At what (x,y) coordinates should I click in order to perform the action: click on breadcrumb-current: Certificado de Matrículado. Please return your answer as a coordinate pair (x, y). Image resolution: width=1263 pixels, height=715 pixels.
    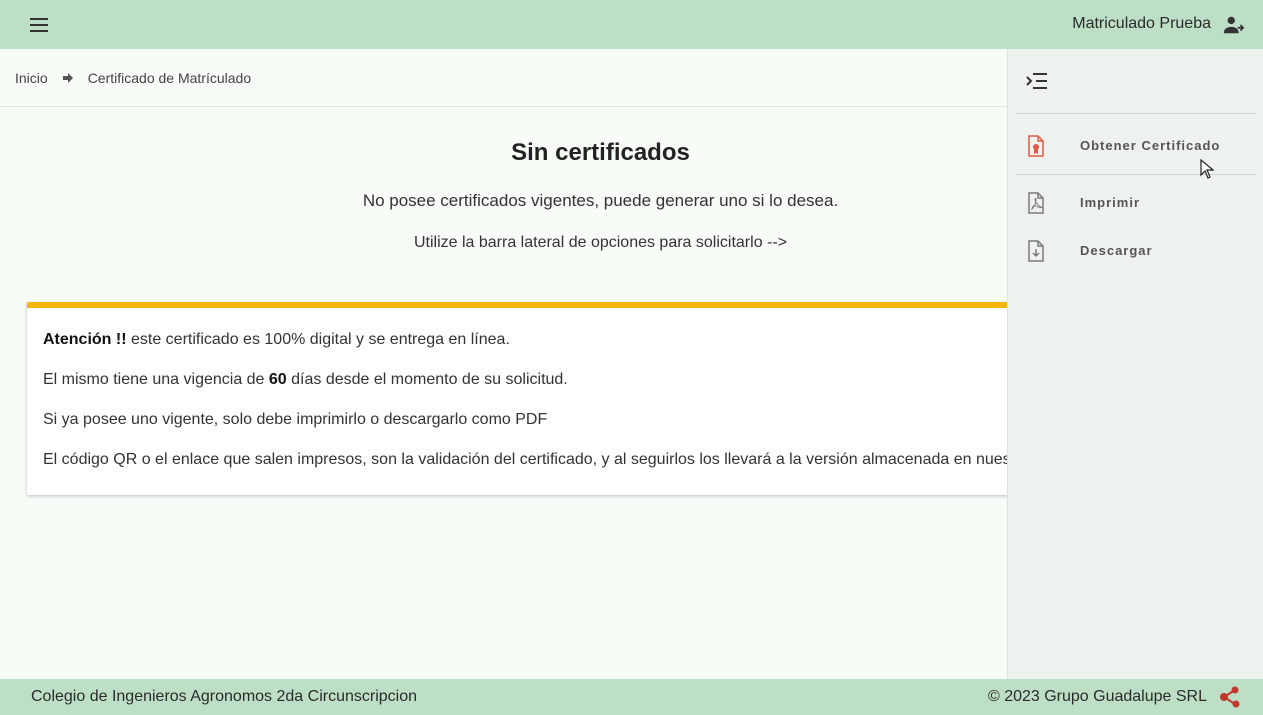
    Looking at the image, I should click on (169, 77).